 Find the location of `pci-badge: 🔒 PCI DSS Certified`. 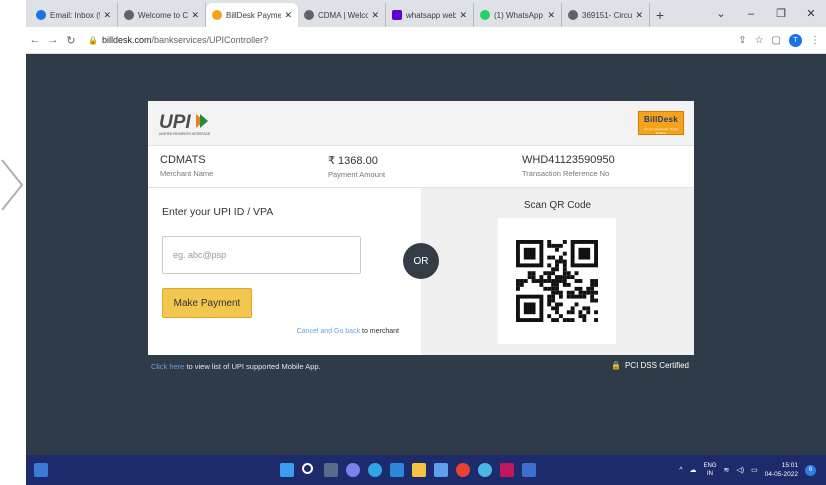

pci-badge: 🔒 PCI DSS Certified is located at coordinates (650, 365).